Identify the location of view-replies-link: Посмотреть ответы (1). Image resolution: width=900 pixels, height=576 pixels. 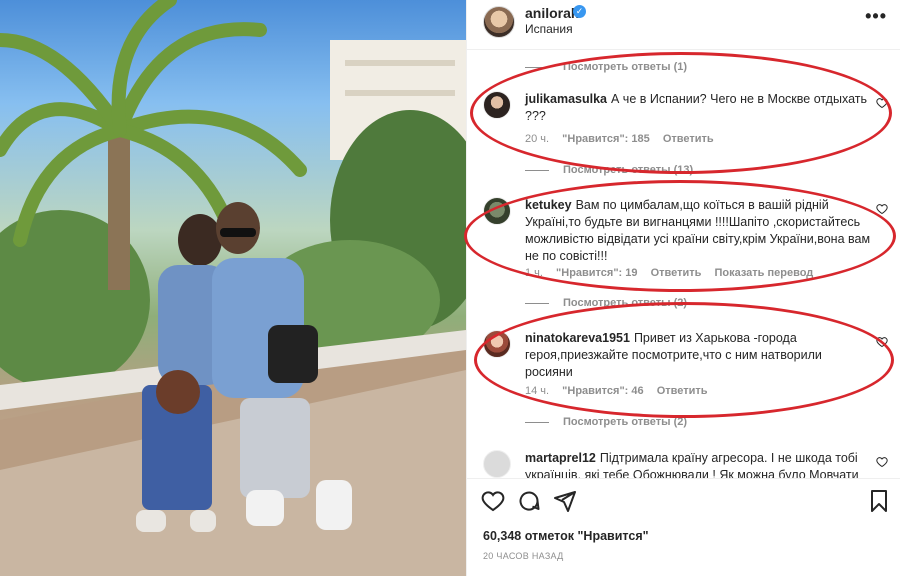
(606, 67).